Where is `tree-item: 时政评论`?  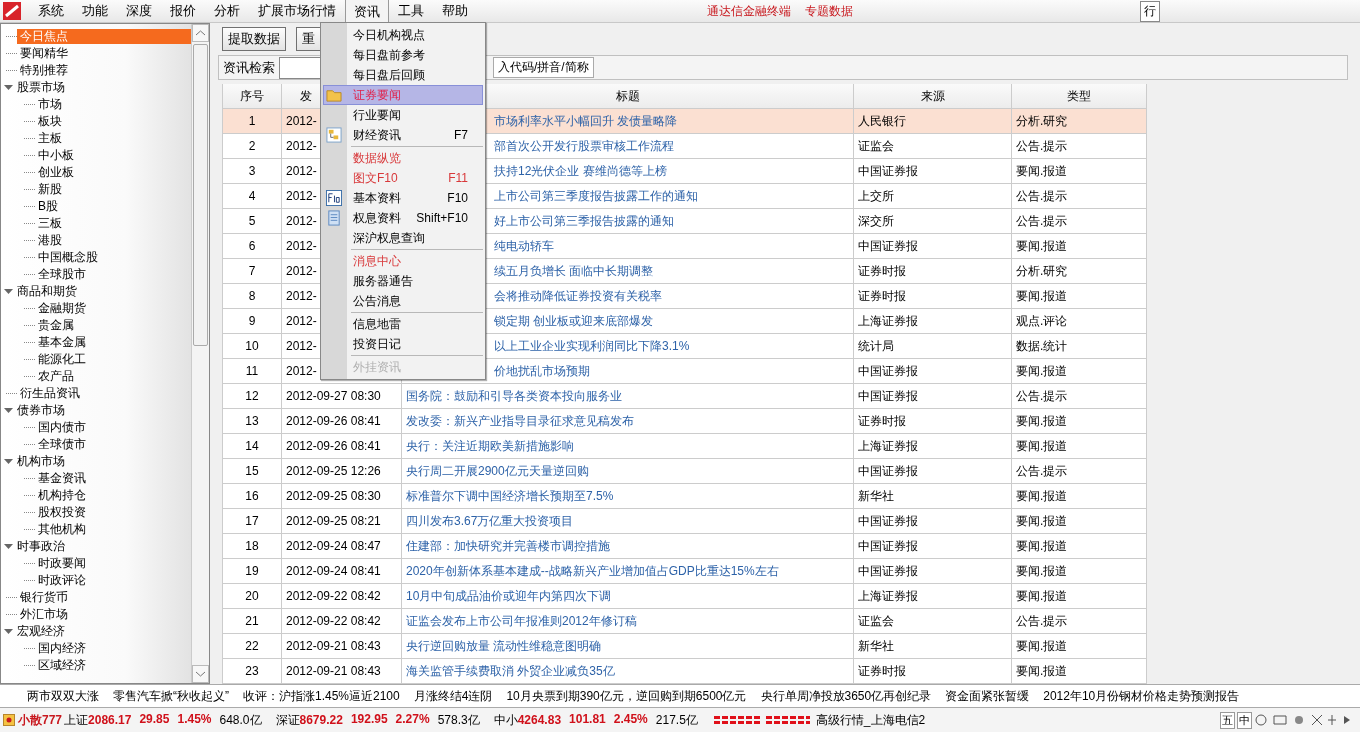 tree-item: 时政评论 is located at coordinates (62, 580).